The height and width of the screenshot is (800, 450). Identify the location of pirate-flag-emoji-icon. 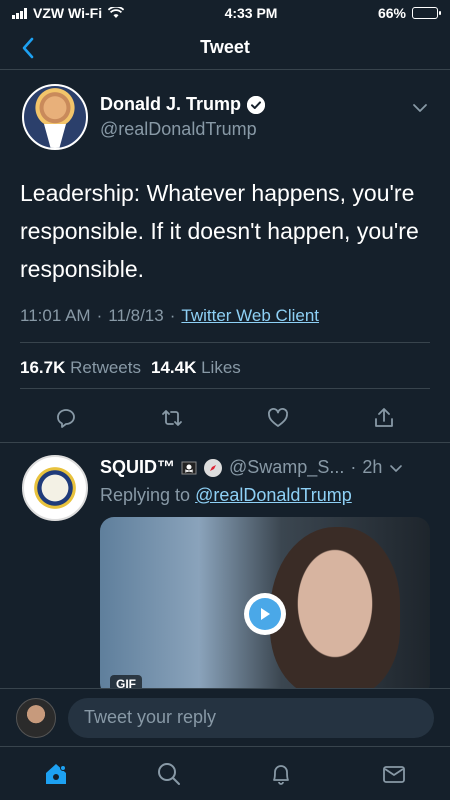
(189, 467).